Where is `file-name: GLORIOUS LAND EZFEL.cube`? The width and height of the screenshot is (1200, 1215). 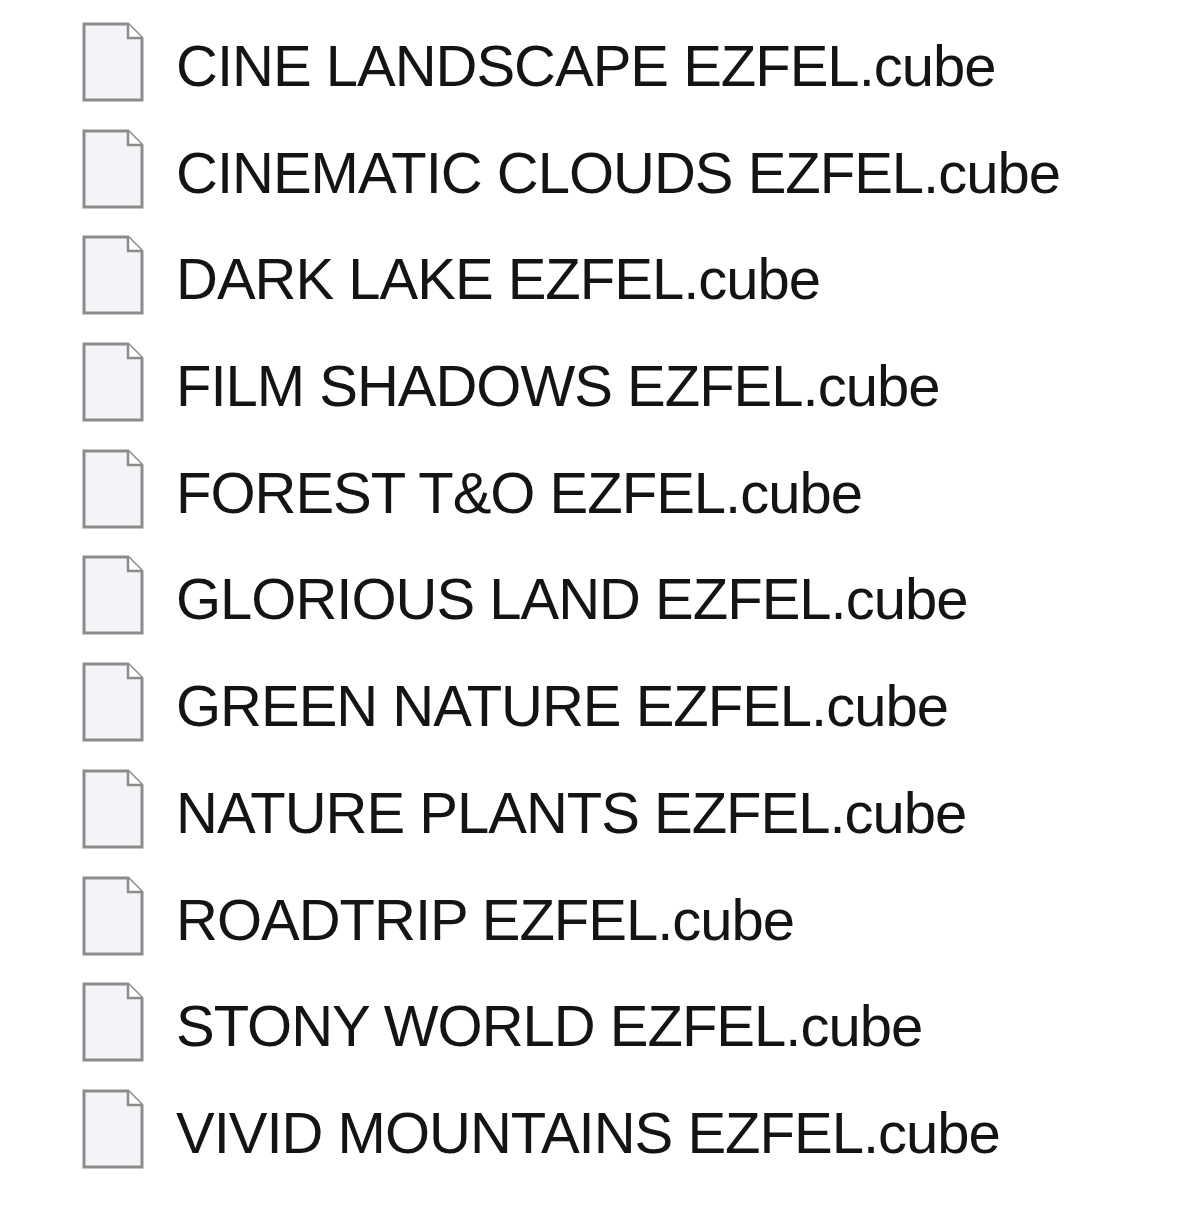
file-name: GLORIOUS LAND EZFEL.cube is located at coordinates (572, 599).